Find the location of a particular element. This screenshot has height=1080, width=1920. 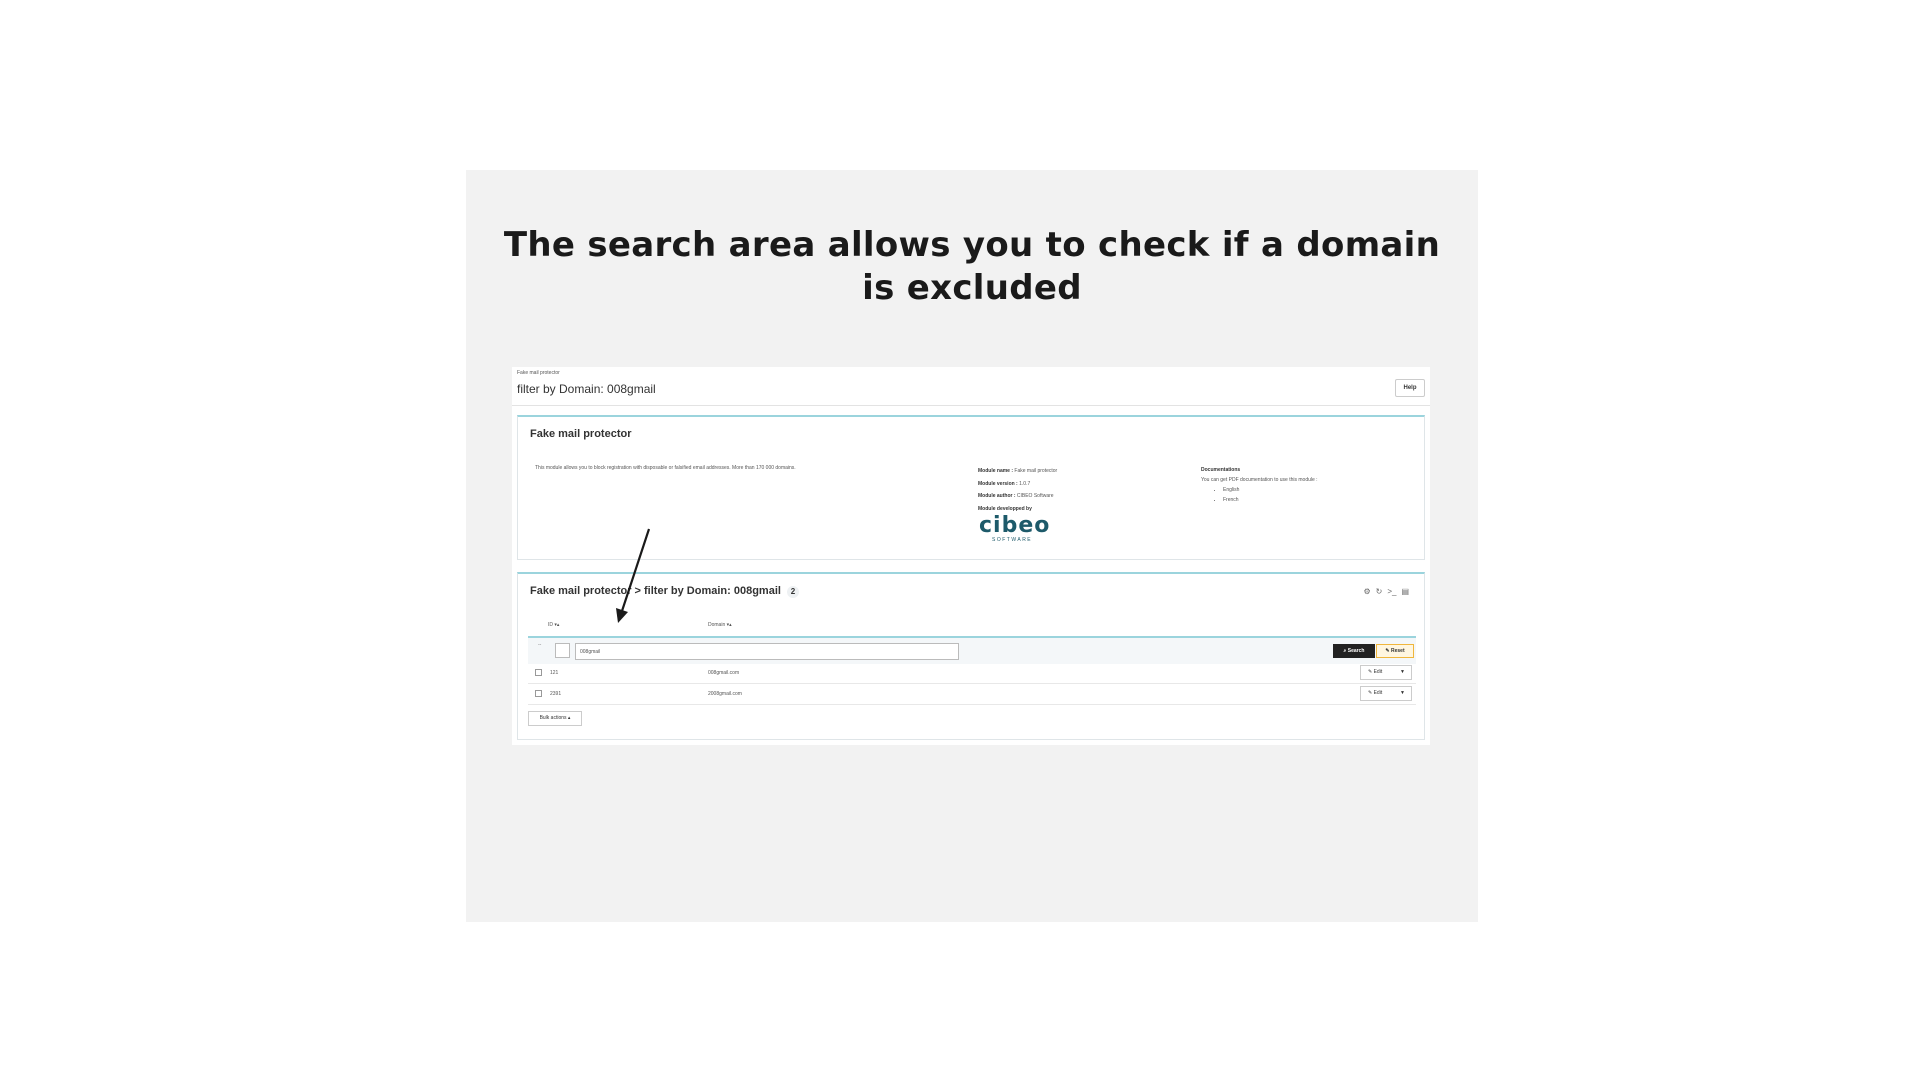

filter-row: -- ⌕ Search ✎ Reset is located at coordinates (972, 650).